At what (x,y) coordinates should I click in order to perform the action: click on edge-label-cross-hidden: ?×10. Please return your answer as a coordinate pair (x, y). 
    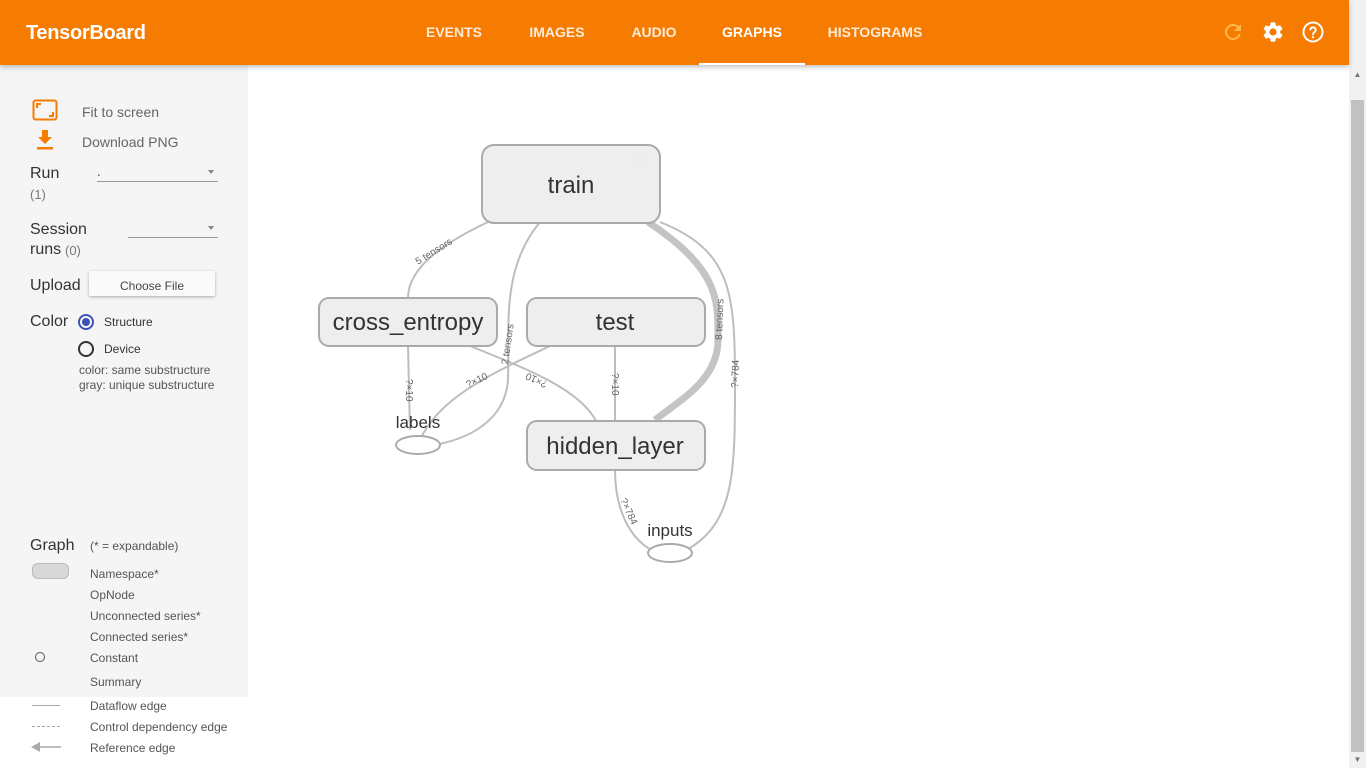
    Looking at the image, I should click on (536, 380).